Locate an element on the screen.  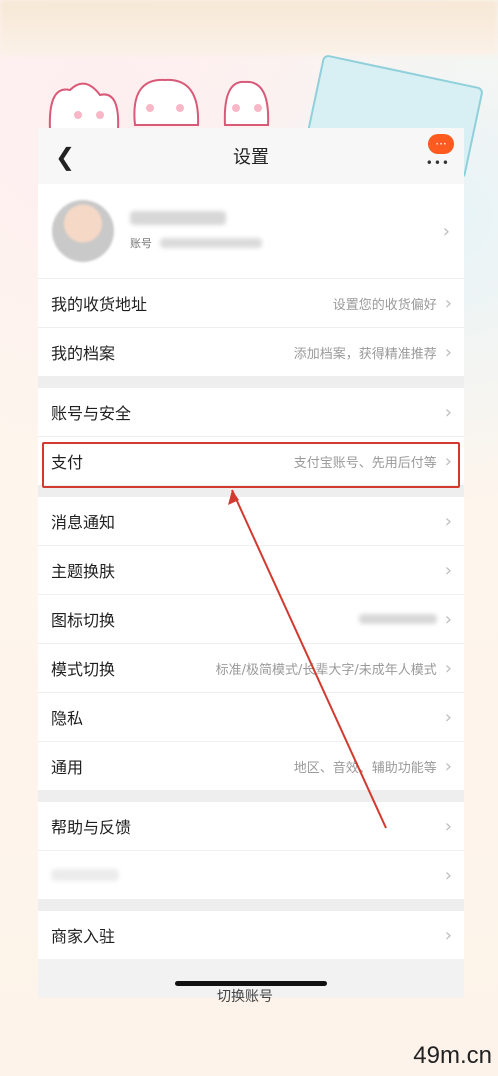
row-blurred-item: › is located at coordinates (251, 875).